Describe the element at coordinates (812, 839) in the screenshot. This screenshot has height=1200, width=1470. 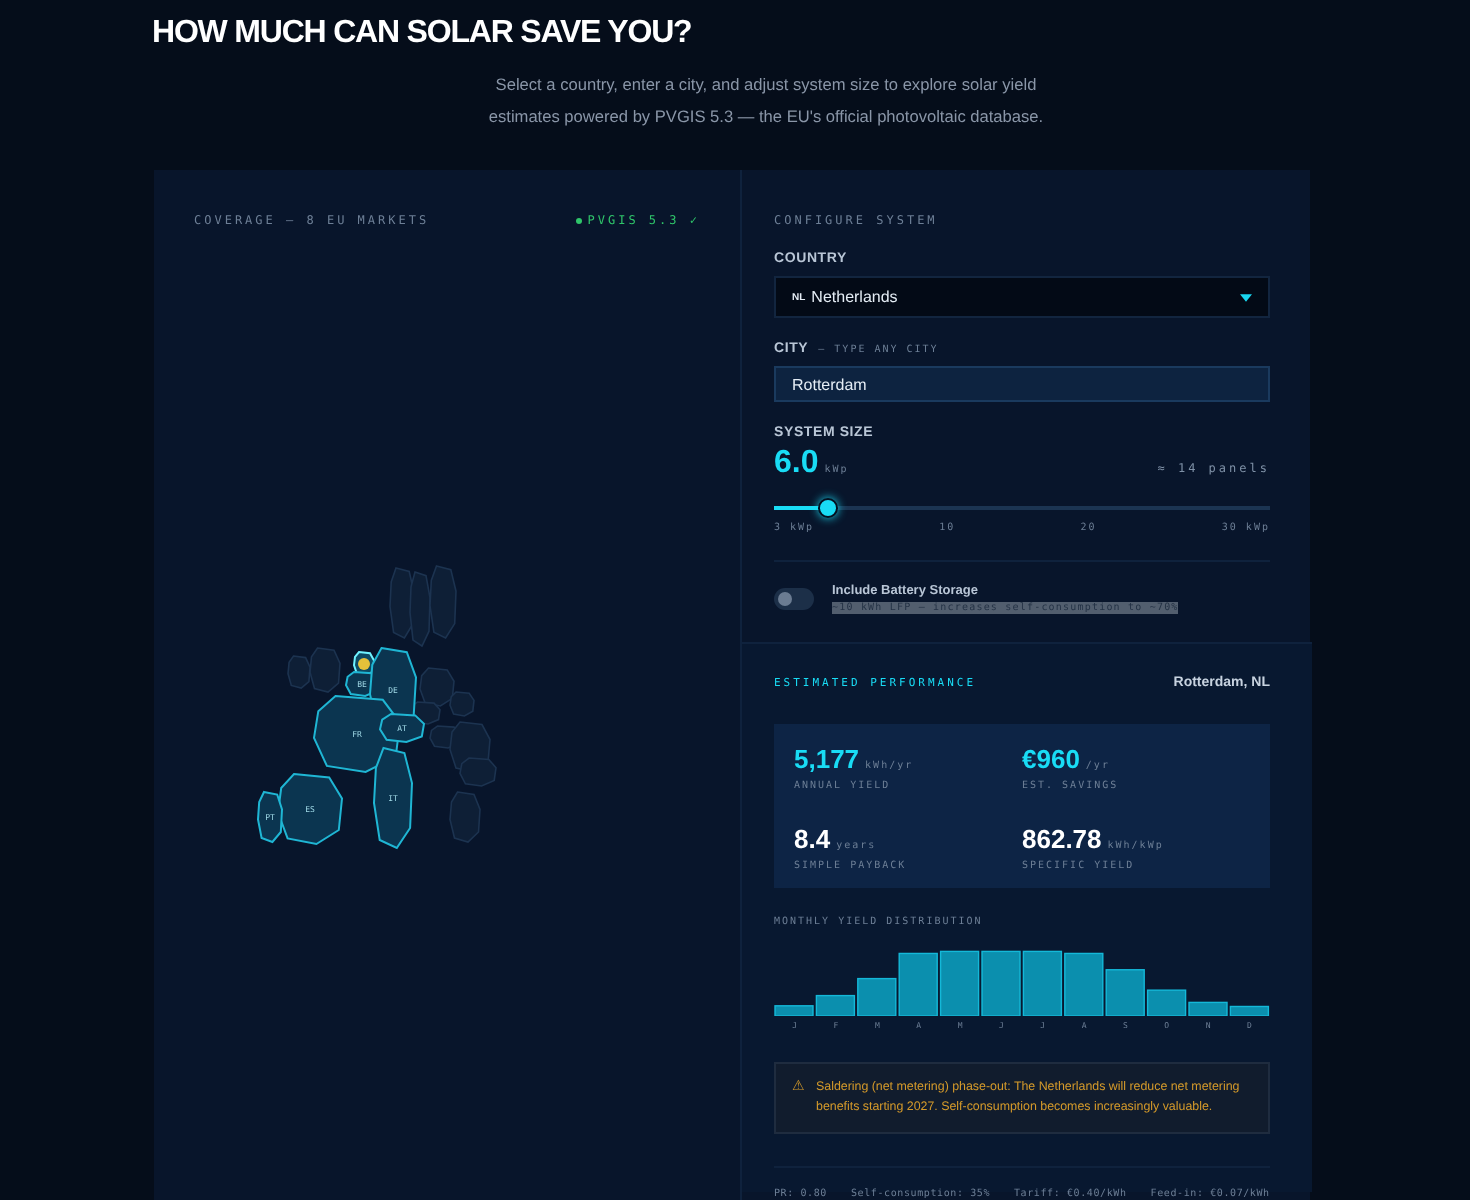
I see `metric-value: 8.4` at that location.